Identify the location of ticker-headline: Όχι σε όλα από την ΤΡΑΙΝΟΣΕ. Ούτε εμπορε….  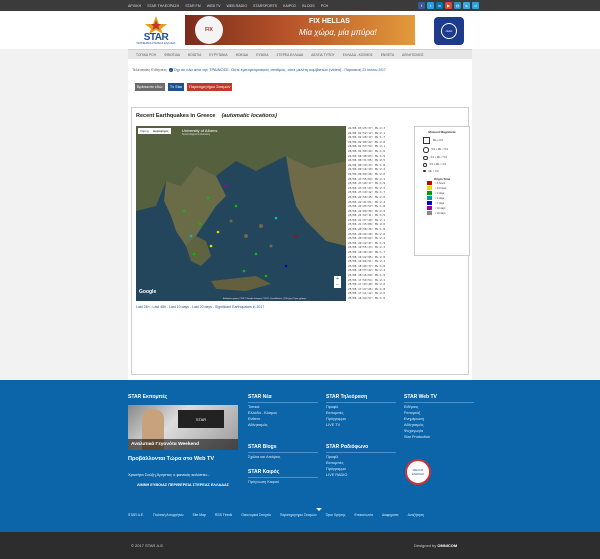
(258, 69).